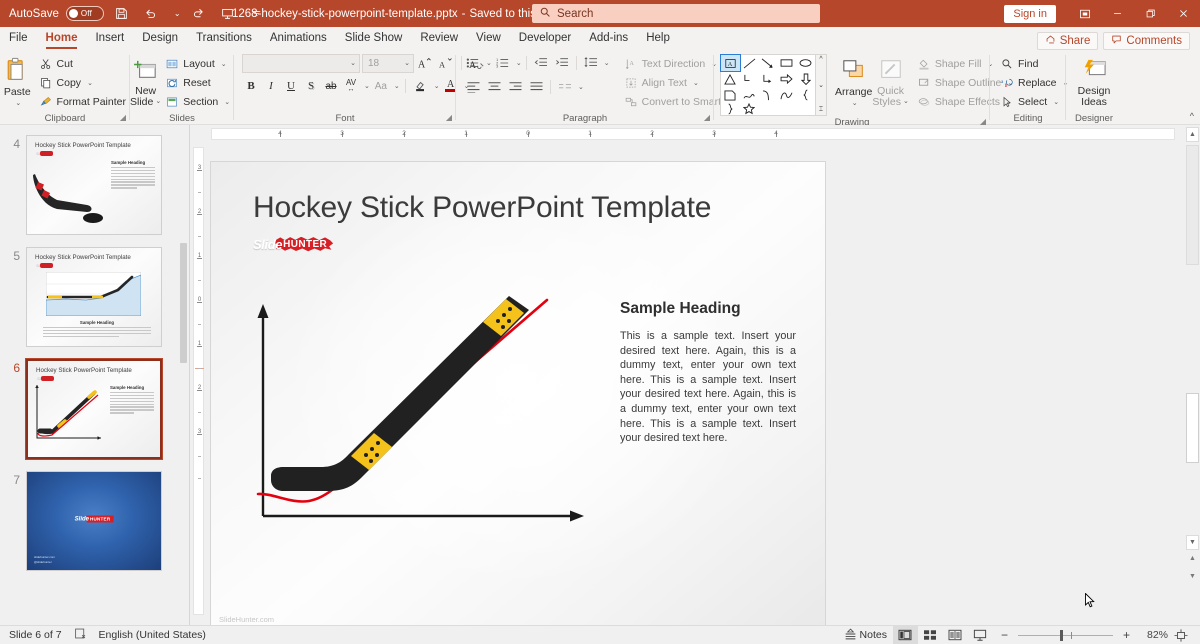 This screenshot has height=644, width=1200. Describe the element at coordinates (541, 63) in the screenshot. I see `decrease-indent-button` at that location.